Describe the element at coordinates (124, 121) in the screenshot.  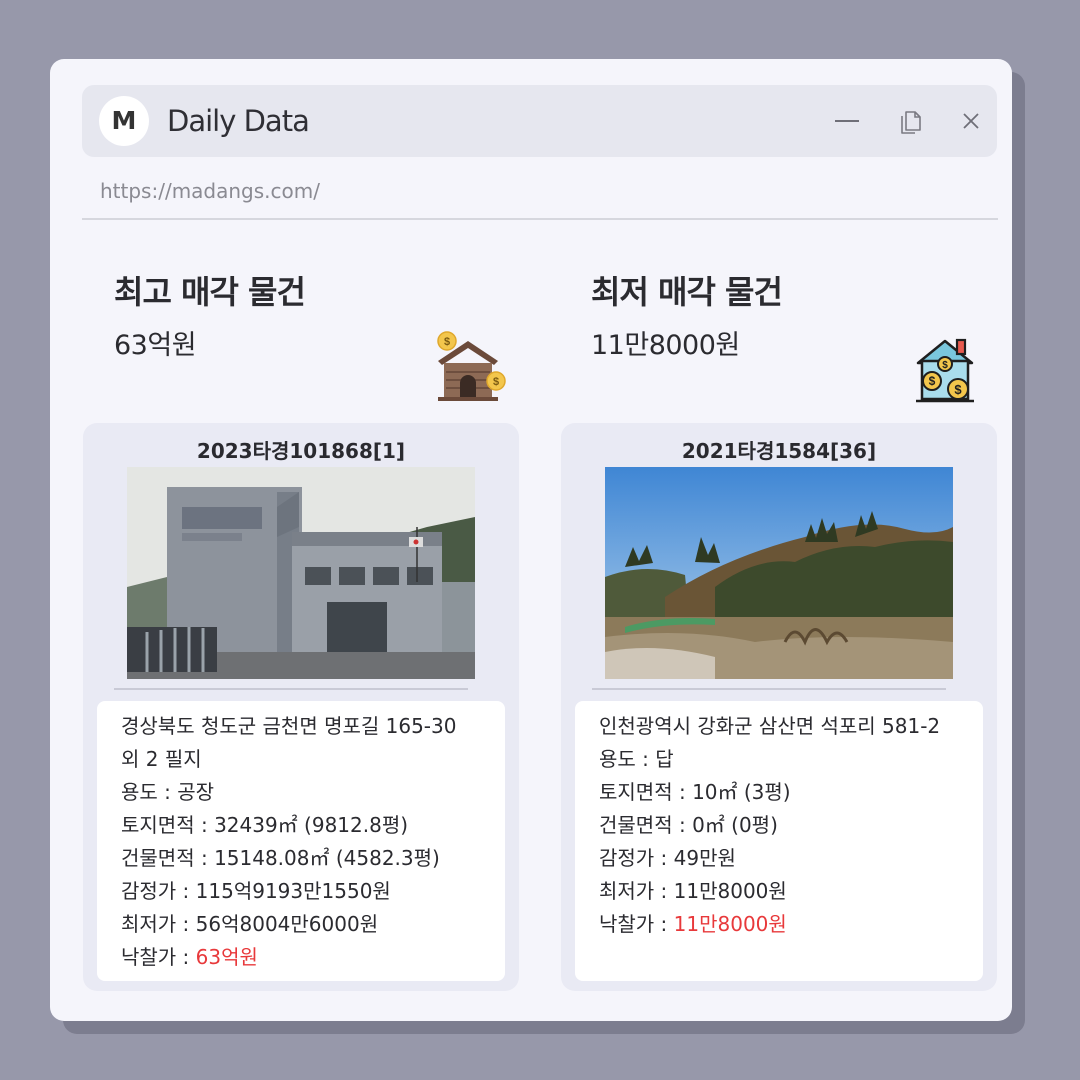
I see `app-logo: M` at that location.